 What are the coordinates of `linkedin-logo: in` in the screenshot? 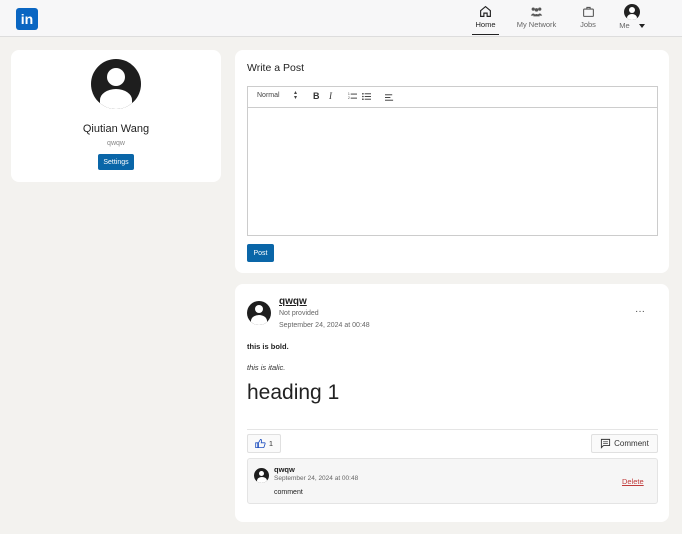 It's located at (27, 19).